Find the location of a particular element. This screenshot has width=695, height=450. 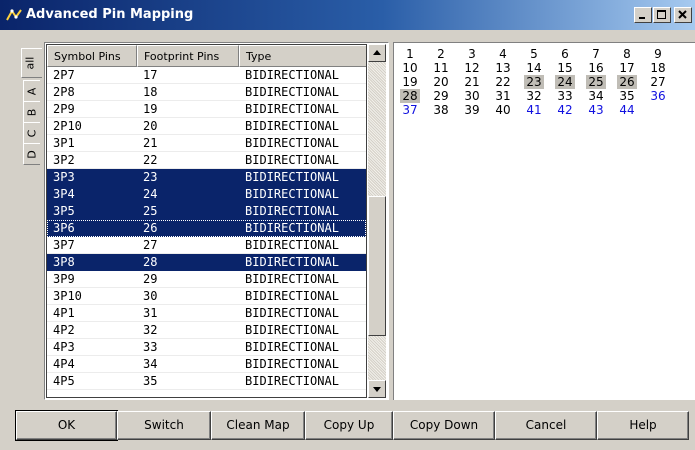

pin-cell: 27 is located at coordinates (658, 82).